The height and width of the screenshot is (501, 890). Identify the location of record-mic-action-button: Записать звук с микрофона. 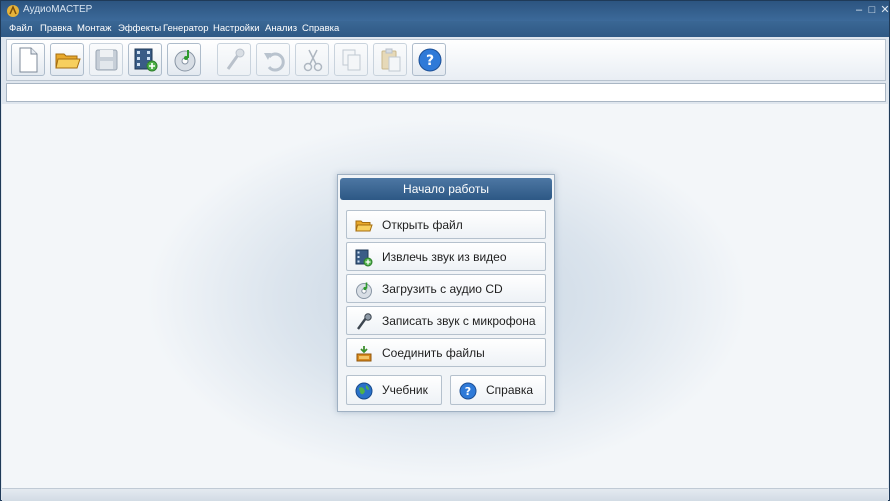
(446, 320).